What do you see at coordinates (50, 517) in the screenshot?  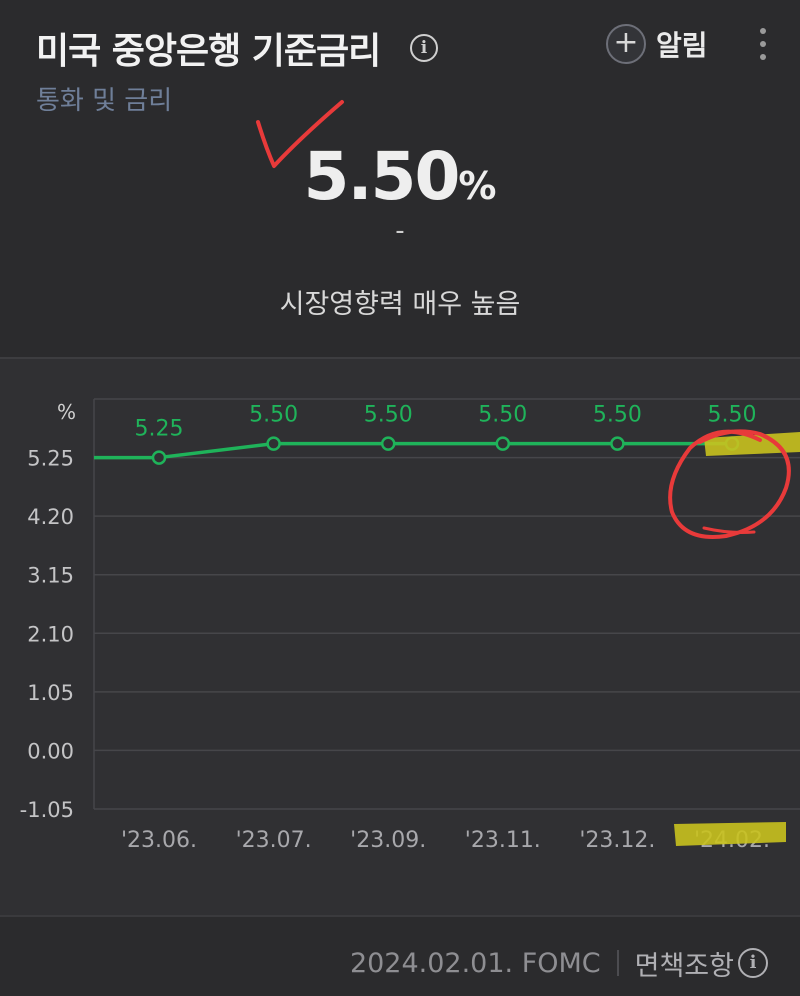 I see `y-tick-label: 4.20` at bounding box center [50, 517].